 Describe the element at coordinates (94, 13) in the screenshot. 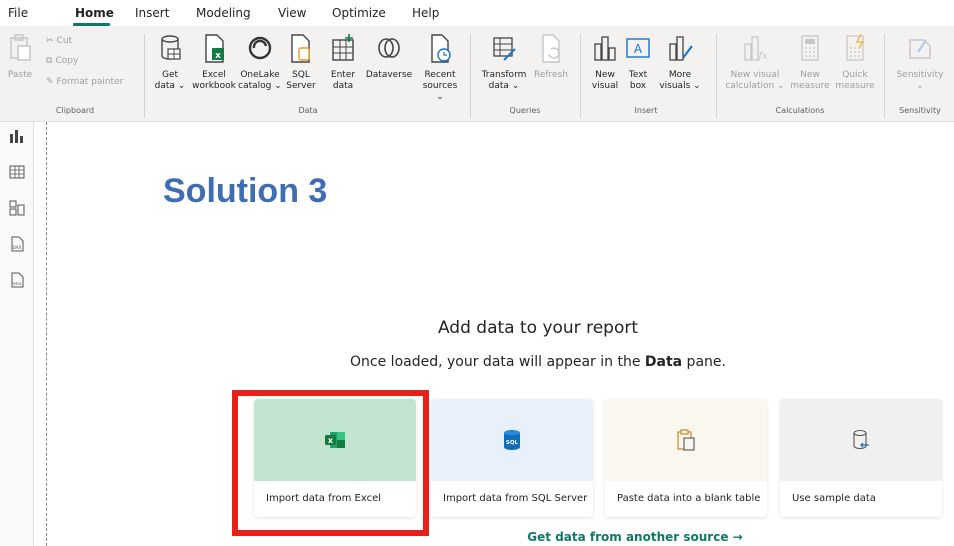

I see `menu-home: Home` at that location.